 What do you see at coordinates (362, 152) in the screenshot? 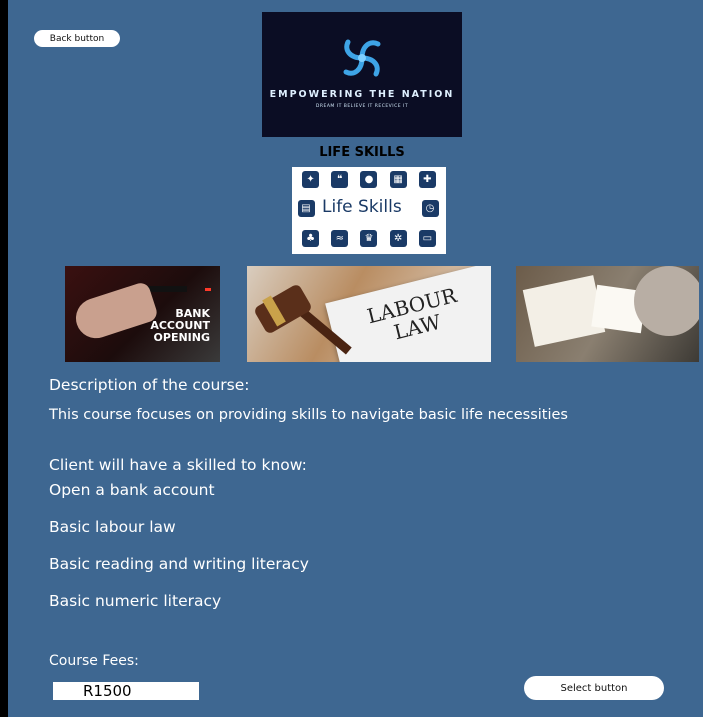
I see `course-title: LIFE SKILLS` at bounding box center [362, 152].